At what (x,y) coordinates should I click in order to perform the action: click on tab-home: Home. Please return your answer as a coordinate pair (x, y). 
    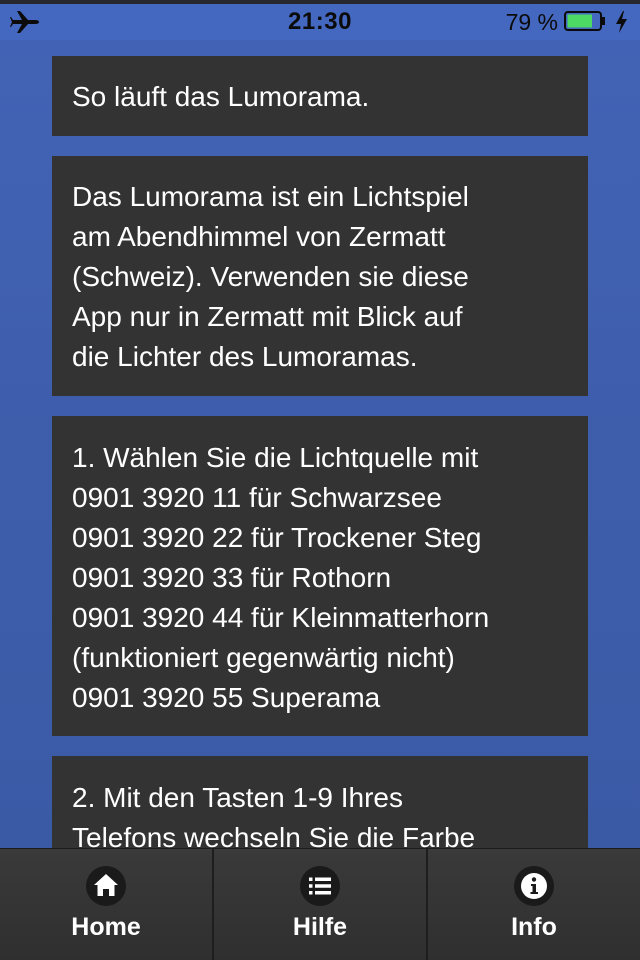
    Looking at the image, I should click on (107, 904).